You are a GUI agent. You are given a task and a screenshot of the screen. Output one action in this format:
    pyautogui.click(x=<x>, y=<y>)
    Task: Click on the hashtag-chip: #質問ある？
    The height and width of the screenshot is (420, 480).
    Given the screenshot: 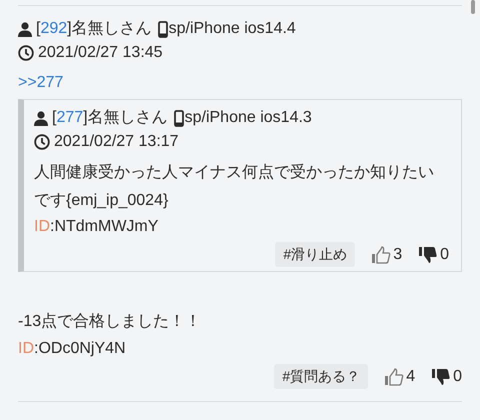 What is the action you would take?
    pyautogui.click(x=321, y=376)
    